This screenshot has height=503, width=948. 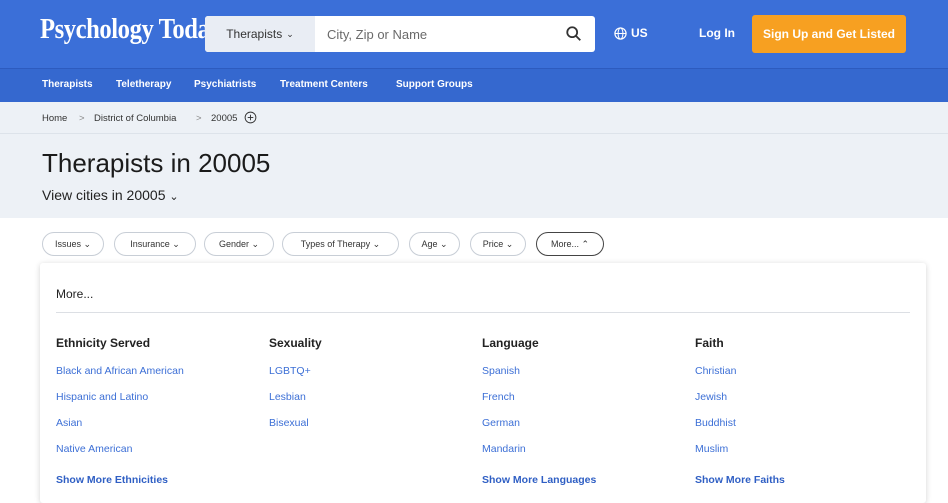 I want to click on search-bar: Therapists ⌄, so click(x=400, y=34).